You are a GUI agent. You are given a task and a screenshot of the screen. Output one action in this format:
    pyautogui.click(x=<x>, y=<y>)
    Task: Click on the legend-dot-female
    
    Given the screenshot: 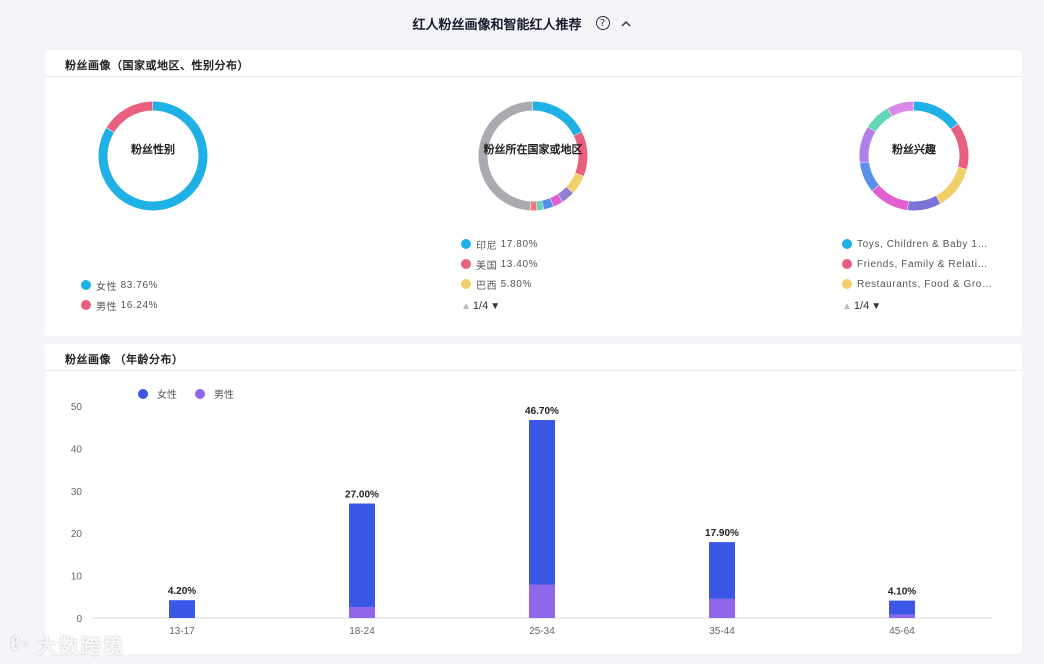 What is the action you would take?
    pyautogui.click(x=86, y=285)
    